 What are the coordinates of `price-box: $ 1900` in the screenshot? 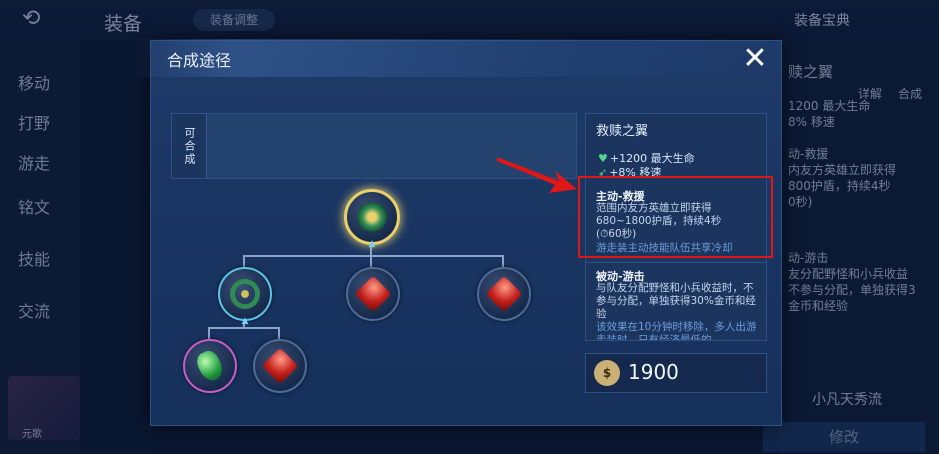 It's located at (676, 373).